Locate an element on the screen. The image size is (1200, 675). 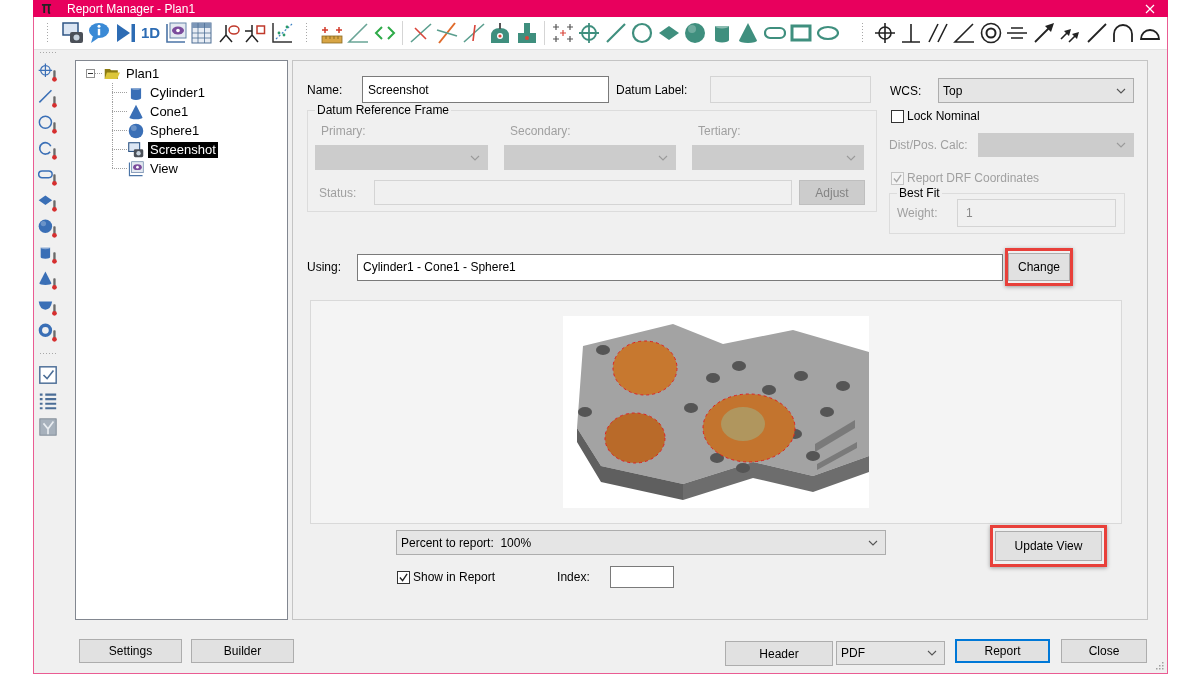
skip-forward-icon is located at coordinates (125, 33).